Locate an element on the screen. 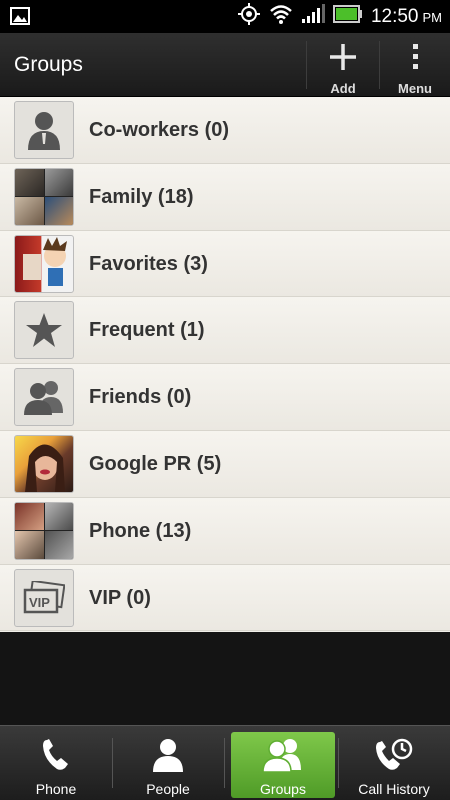 Image resolution: width=450 pixels, height=800 pixels. group-row-family: Family (18) is located at coordinates (225, 197).